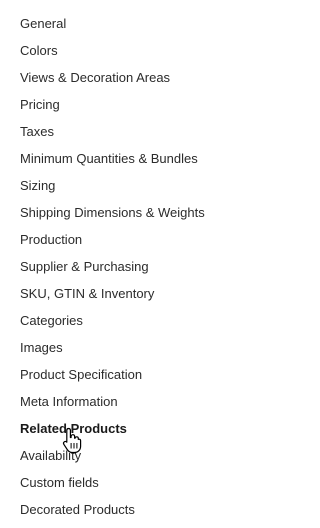 This screenshot has height=528, width=320. What do you see at coordinates (132, 54) in the screenshot?
I see `nav-item-colors: Colors` at bounding box center [132, 54].